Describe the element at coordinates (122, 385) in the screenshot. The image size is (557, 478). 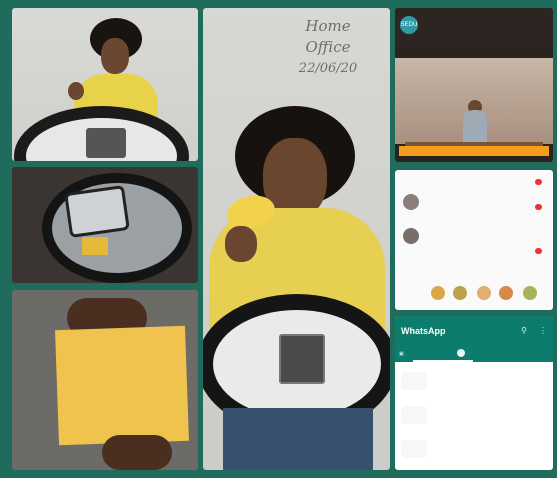
I see `yellow-paper` at that location.